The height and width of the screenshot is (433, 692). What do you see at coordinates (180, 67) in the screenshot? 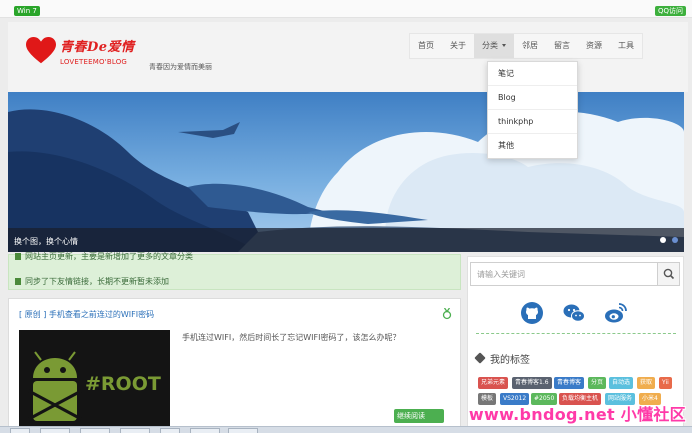
I see `site-slogan: 青春因为爱情而美丽` at bounding box center [180, 67].